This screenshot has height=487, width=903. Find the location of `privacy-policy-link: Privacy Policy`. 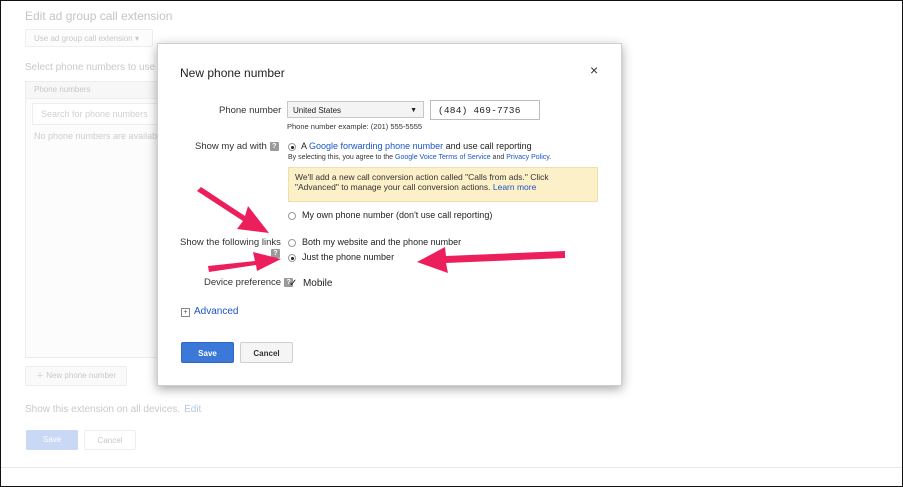

privacy-policy-link: Privacy Policy is located at coordinates (527, 157).